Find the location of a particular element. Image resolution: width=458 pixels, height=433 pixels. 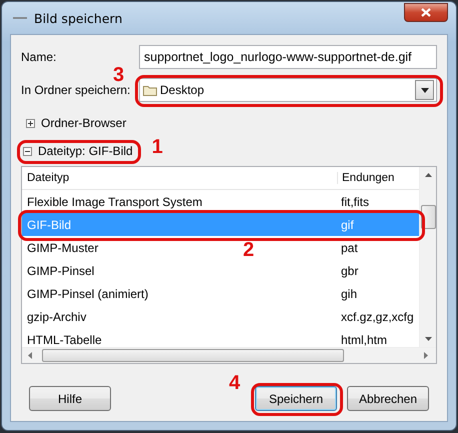

folder-browser-toggle: Ordner-Browser is located at coordinates (76, 123).